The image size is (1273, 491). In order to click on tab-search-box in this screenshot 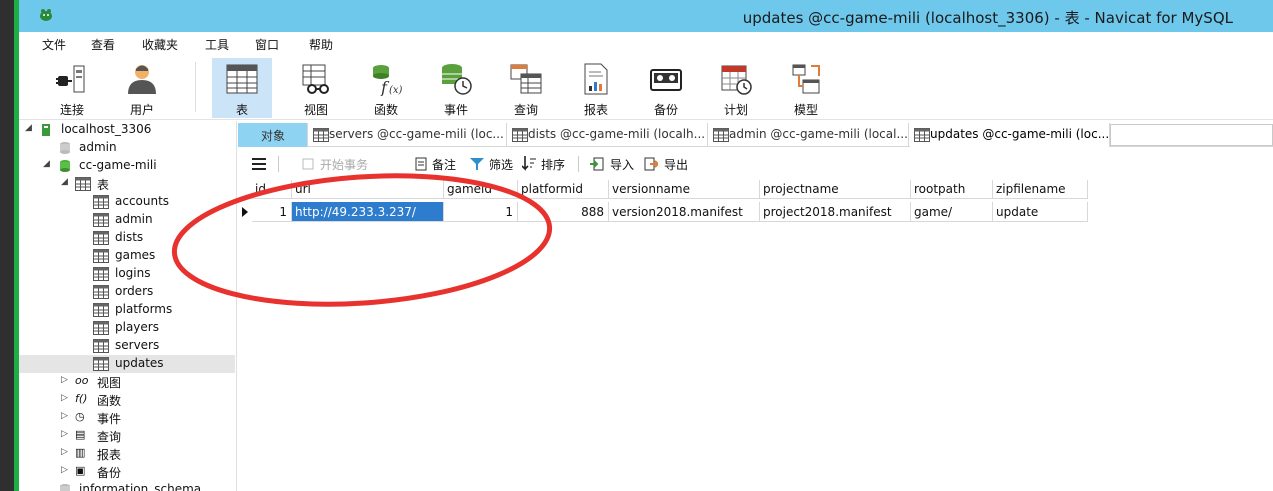, I will do `click(1191, 135)`.